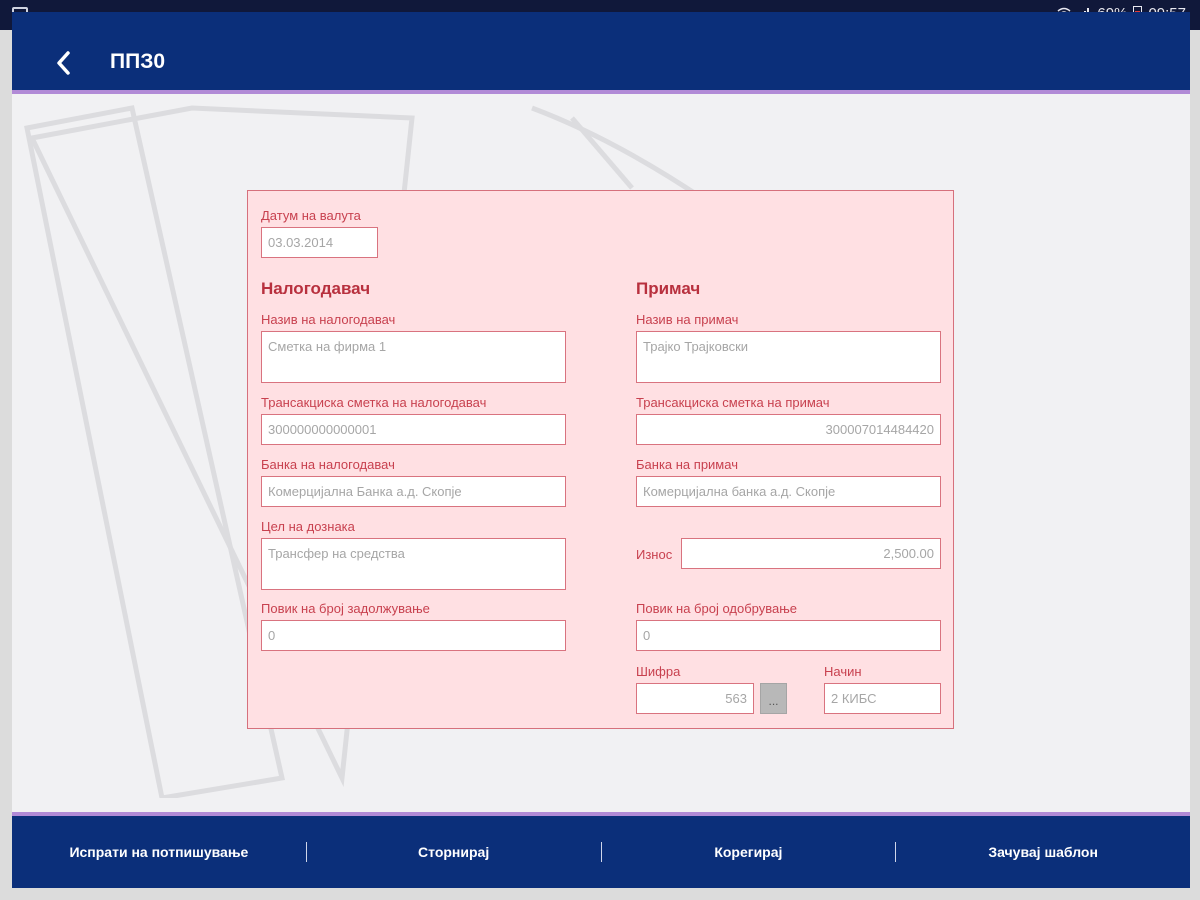 The height and width of the screenshot is (900, 1200). What do you see at coordinates (413, 564) in the screenshot?
I see `purpose-input: Трансфер на средства` at bounding box center [413, 564].